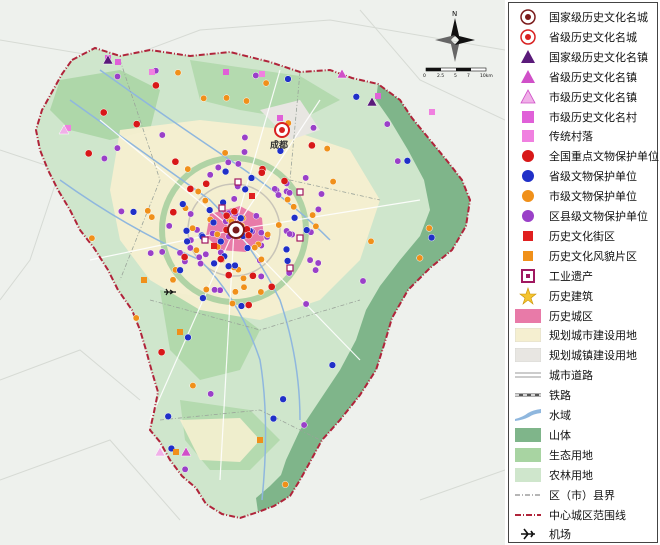  What do you see at coordinates (282, 130) in the screenshot?
I see `provincial-historic-city-marker` at bounding box center [282, 130].